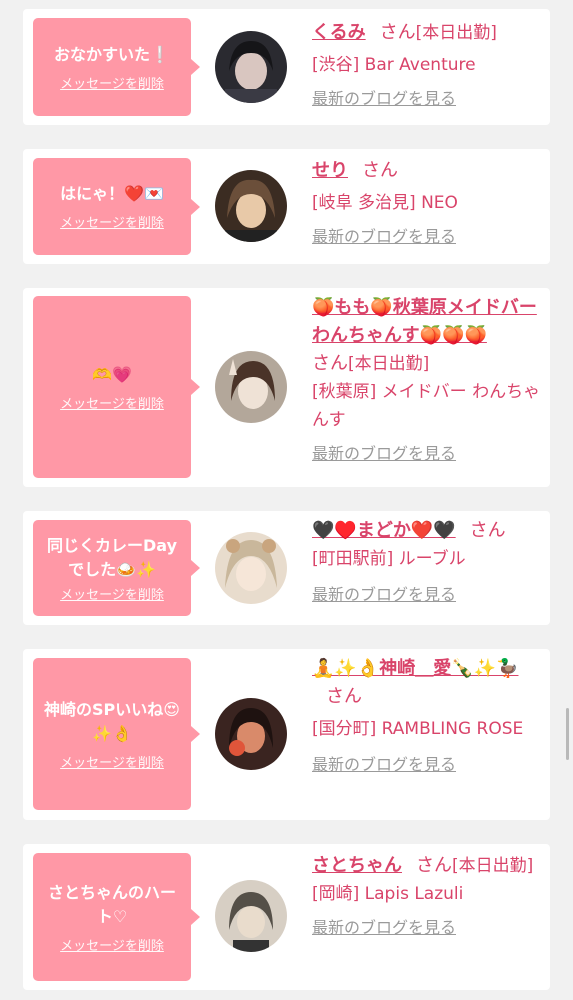 The width and height of the screenshot is (573, 1000). What do you see at coordinates (112, 193) in the screenshot?
I see `message-text: はにゃ！❤️💌` at bounding box center [112, 193].